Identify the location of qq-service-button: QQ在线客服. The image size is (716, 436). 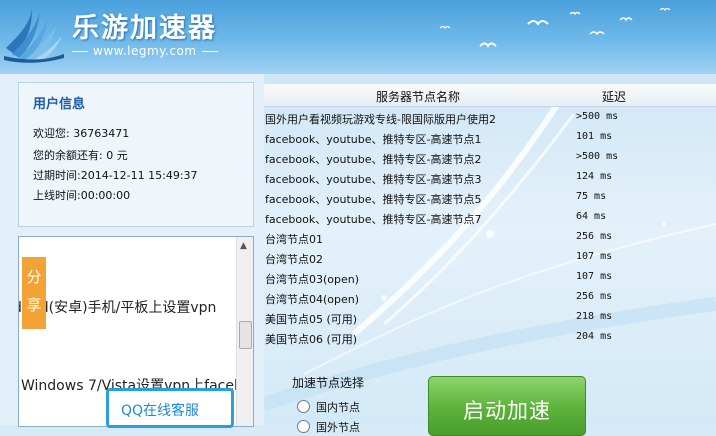
(170, 408).